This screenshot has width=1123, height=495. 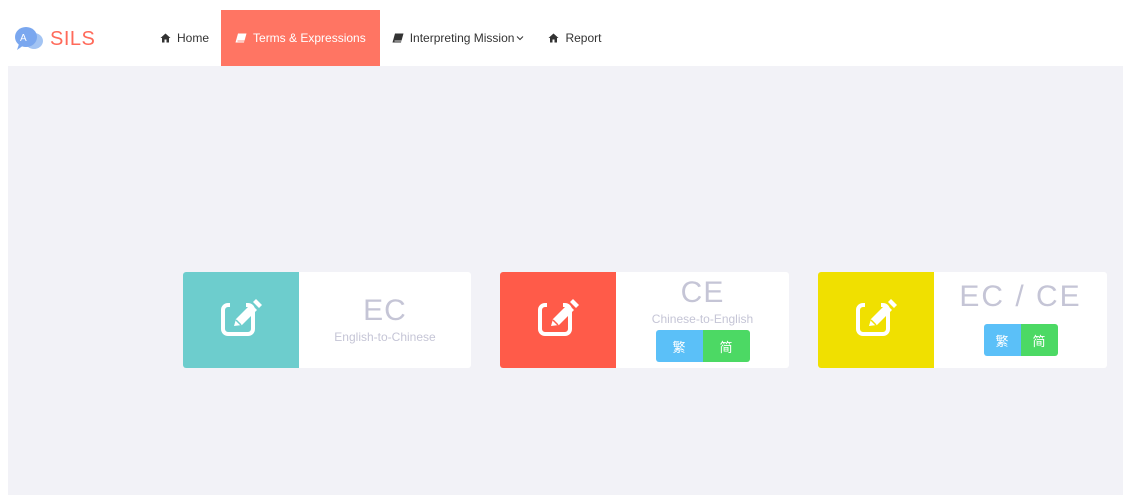 What do you see at coordinates (23, 38) in the screenshot?
I see `svg-text: A` at bounding box center [23, 38].